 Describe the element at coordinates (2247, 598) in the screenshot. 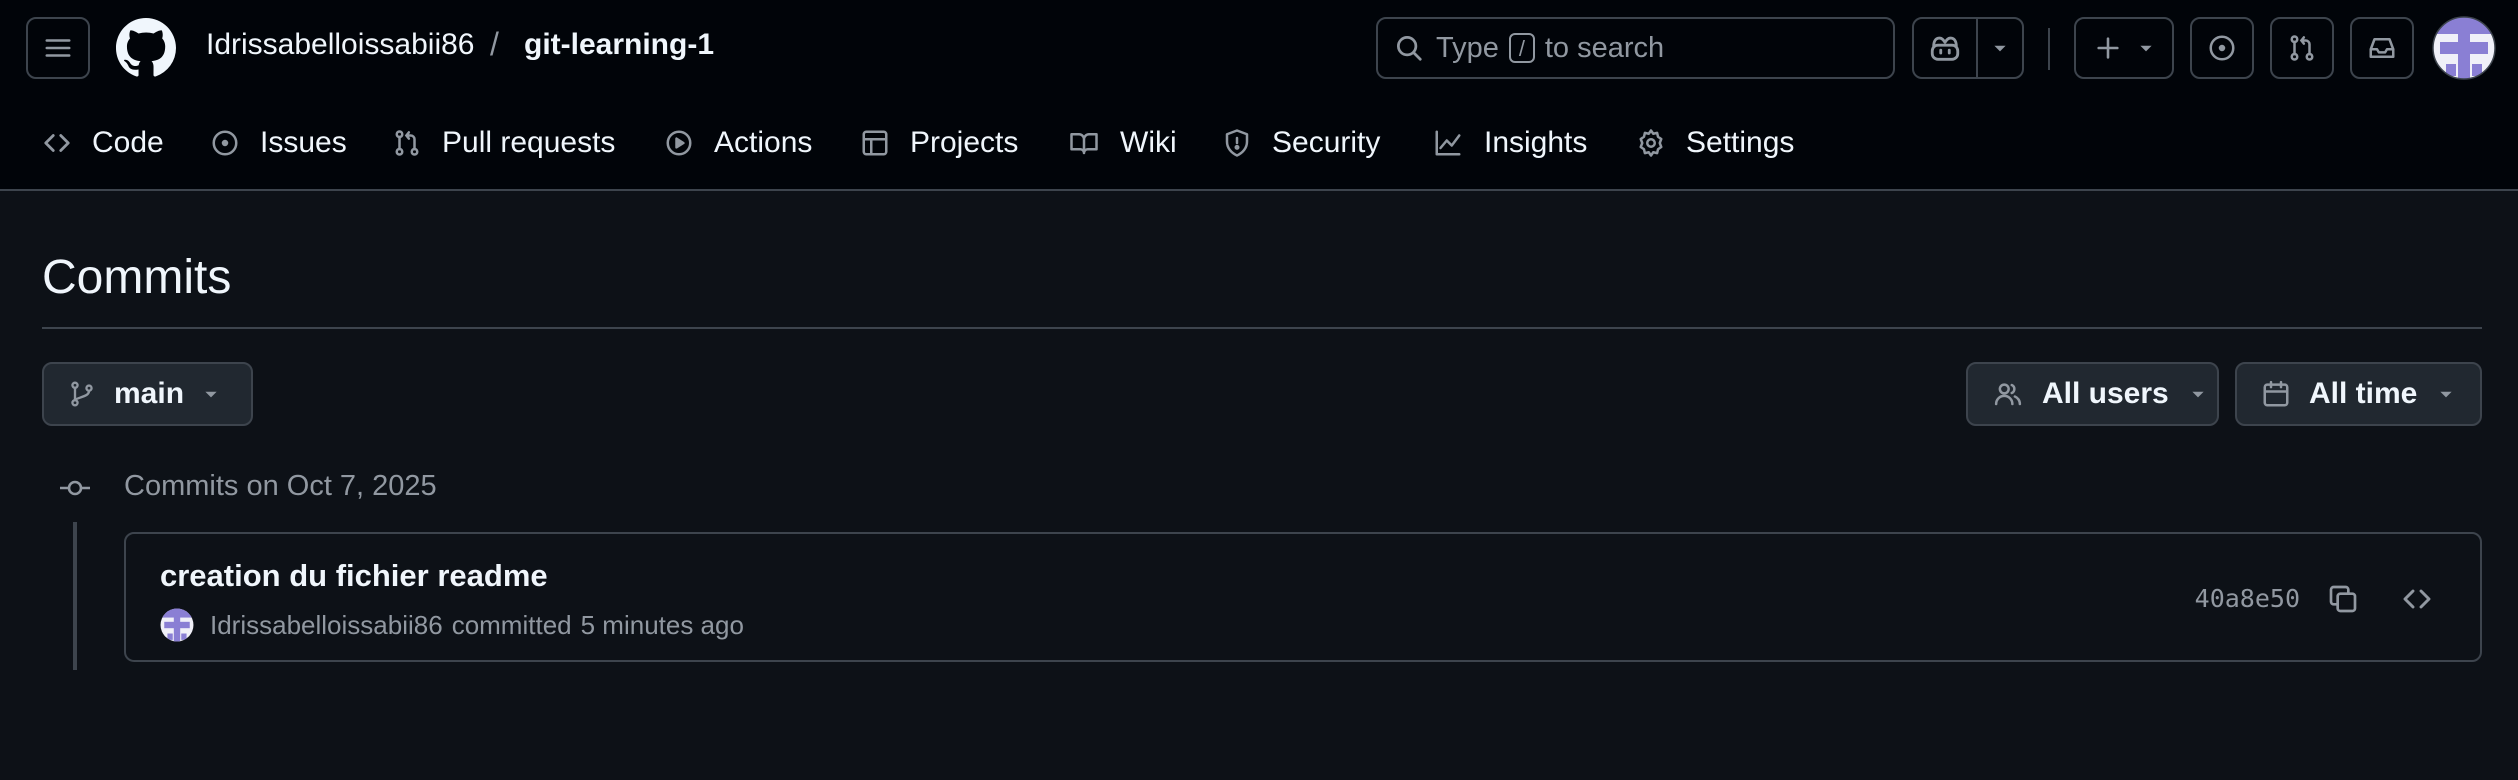

I see `commit-sha-link: 40a8e50` at that location.